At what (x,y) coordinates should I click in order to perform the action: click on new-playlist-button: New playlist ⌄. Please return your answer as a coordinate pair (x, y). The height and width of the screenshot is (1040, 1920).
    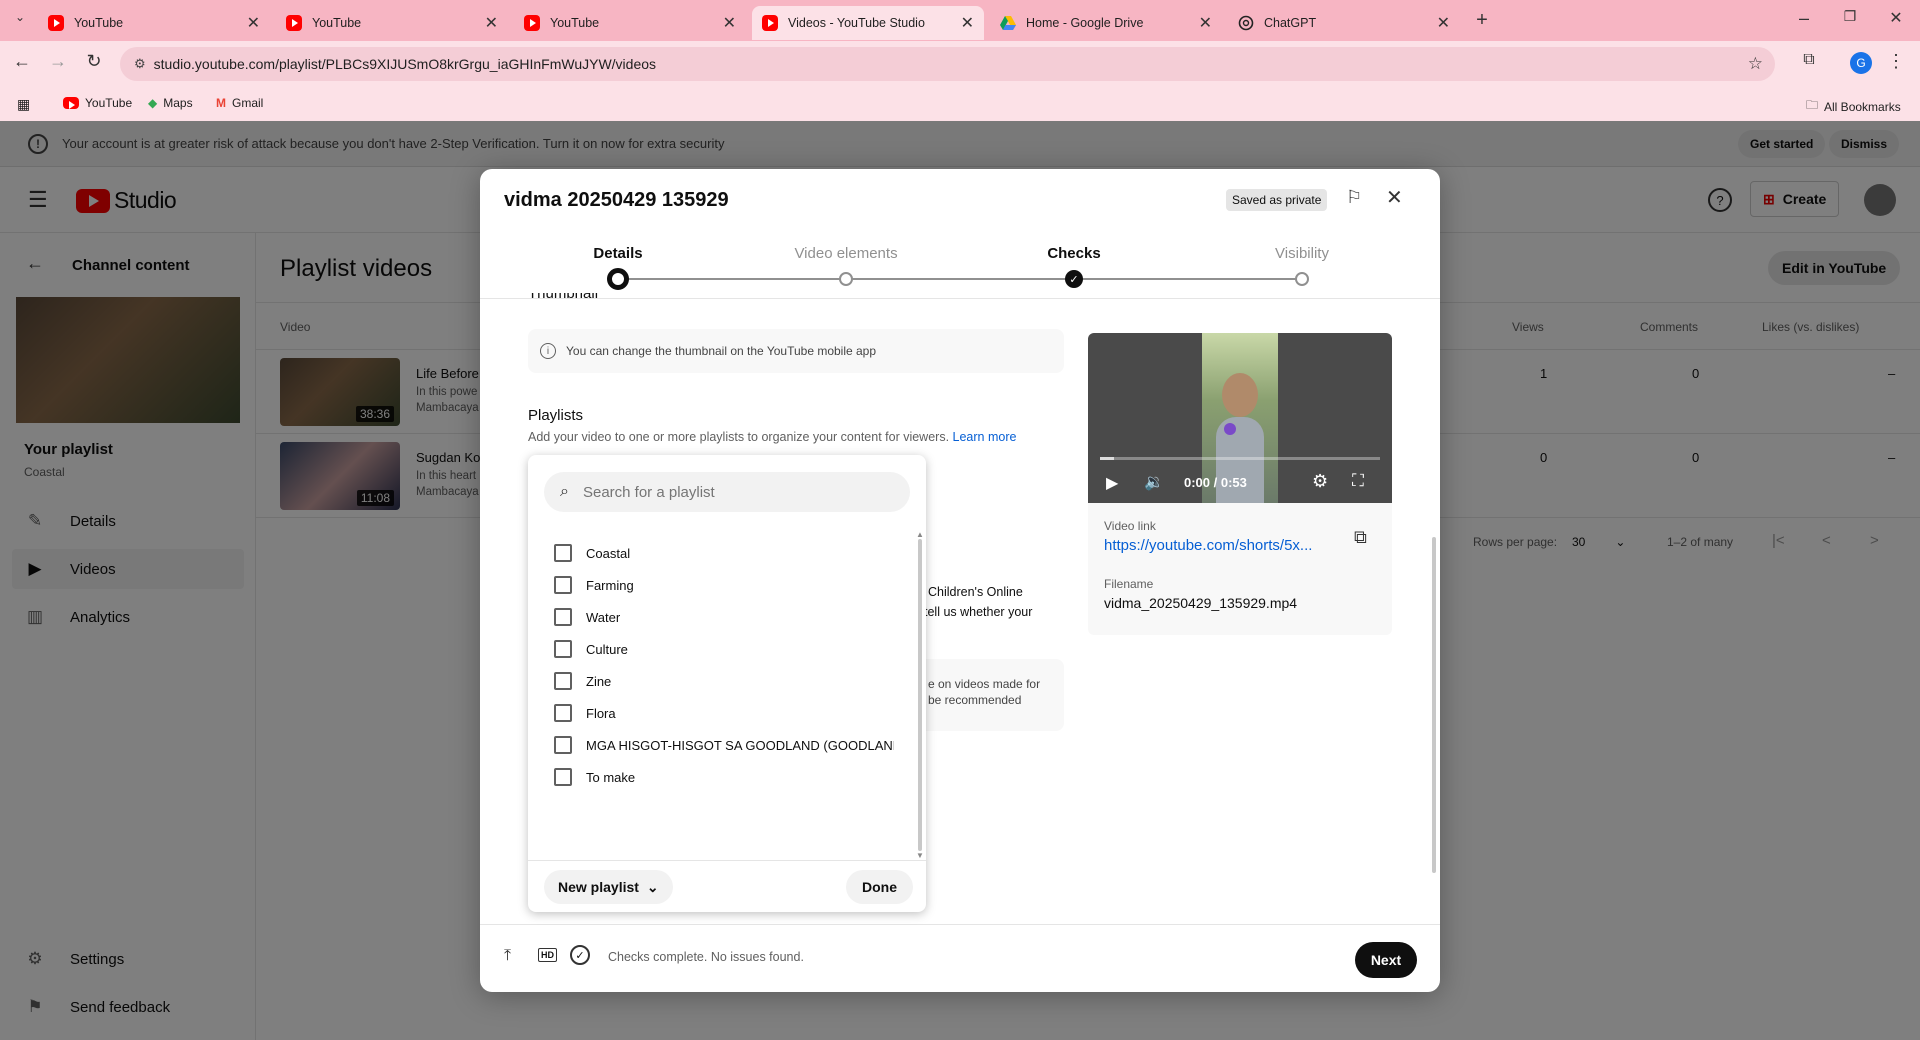
    Looking at the image, I should click on (608, 887).